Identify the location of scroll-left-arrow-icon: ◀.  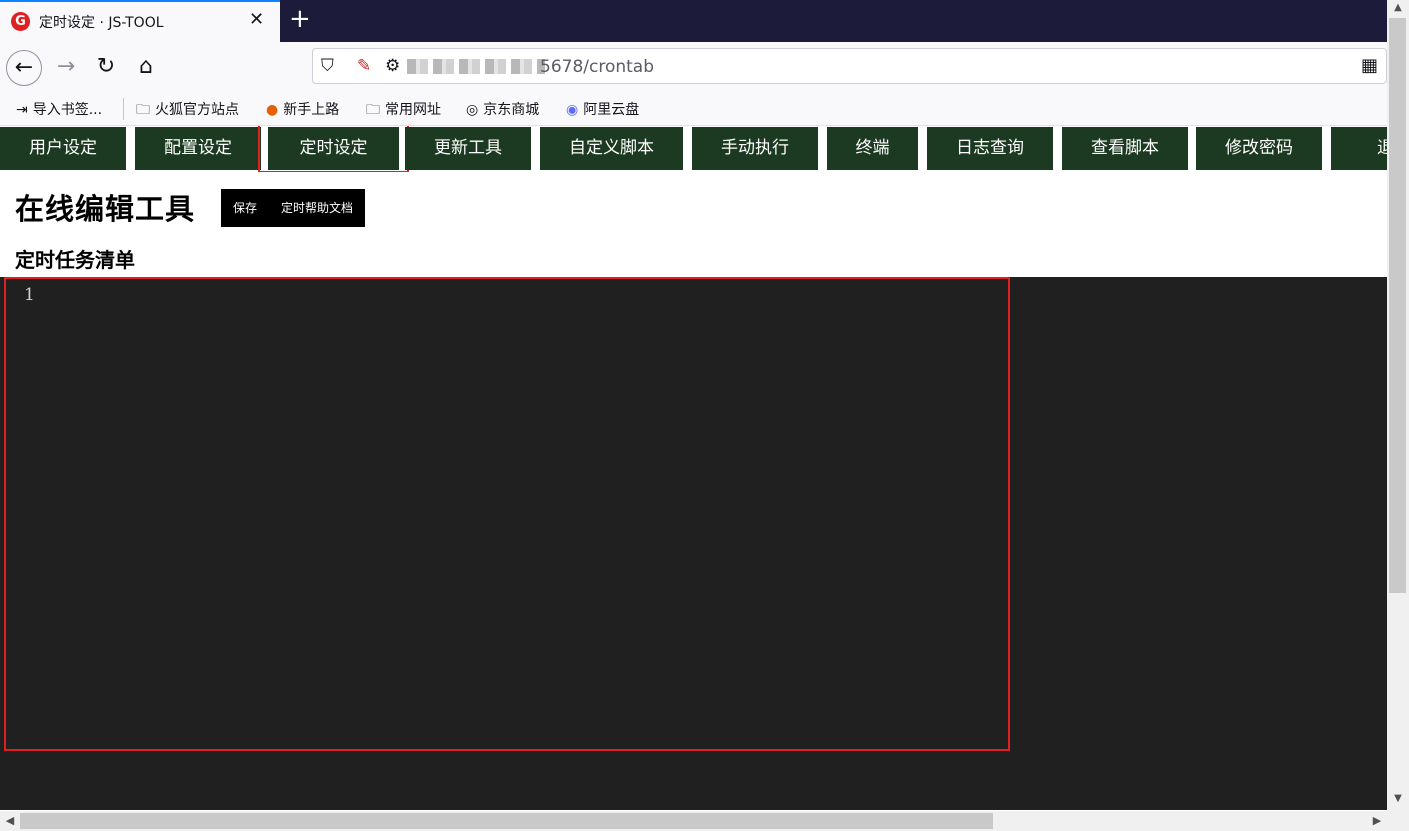
(10, 821).